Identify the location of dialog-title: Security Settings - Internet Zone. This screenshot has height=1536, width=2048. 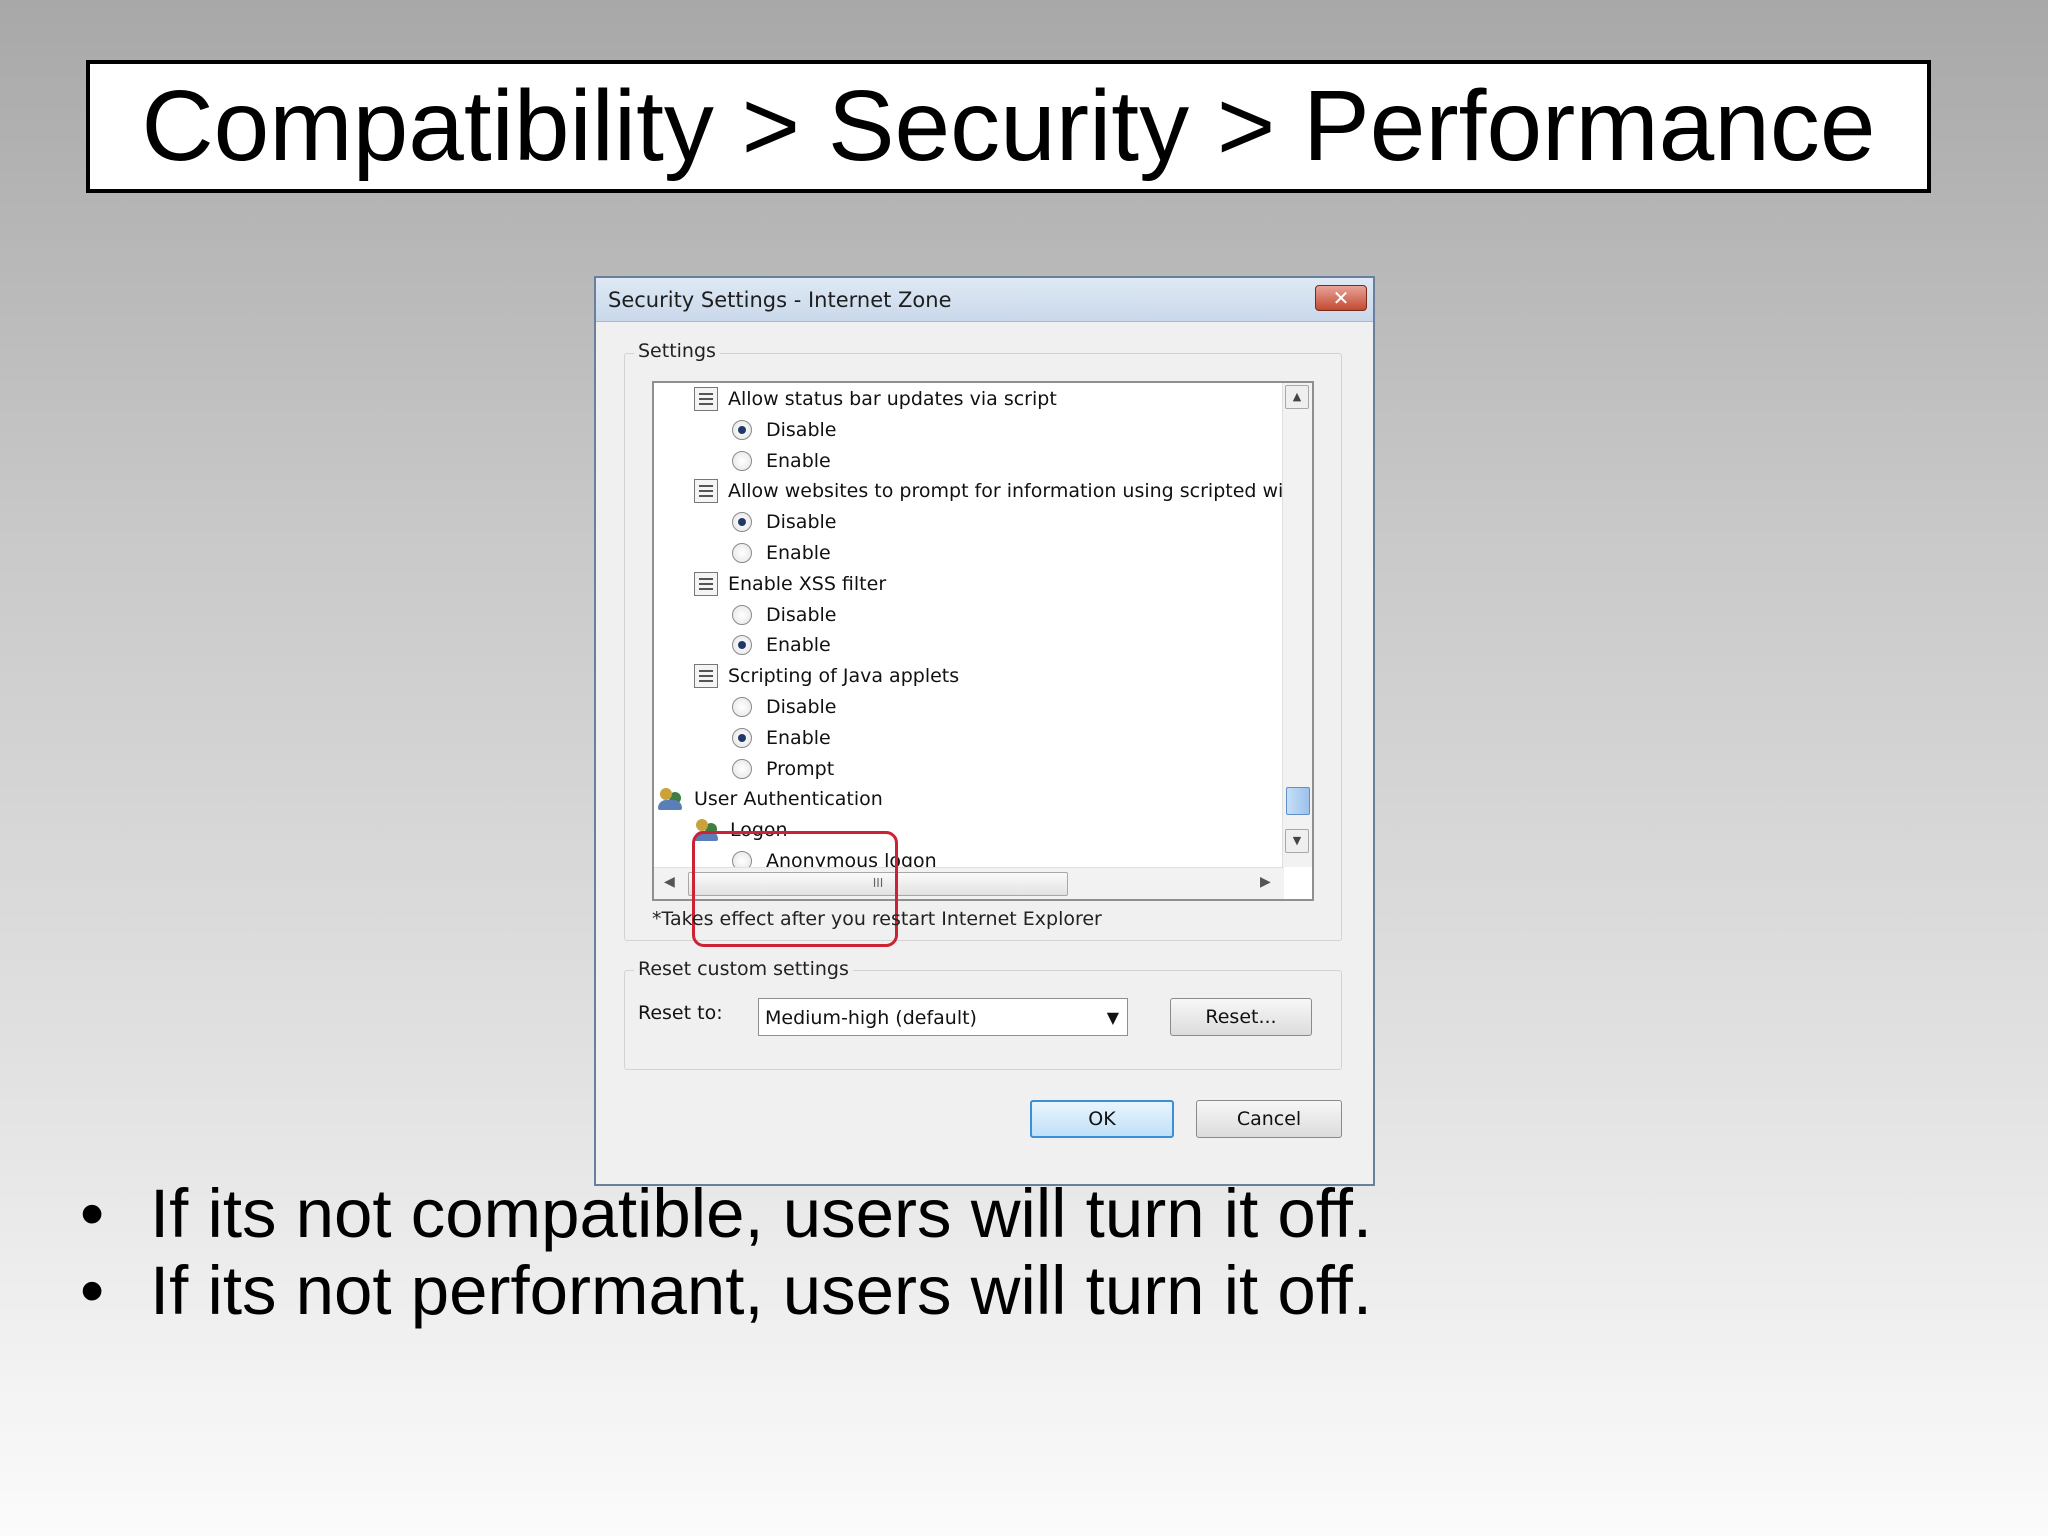
(780, 300).